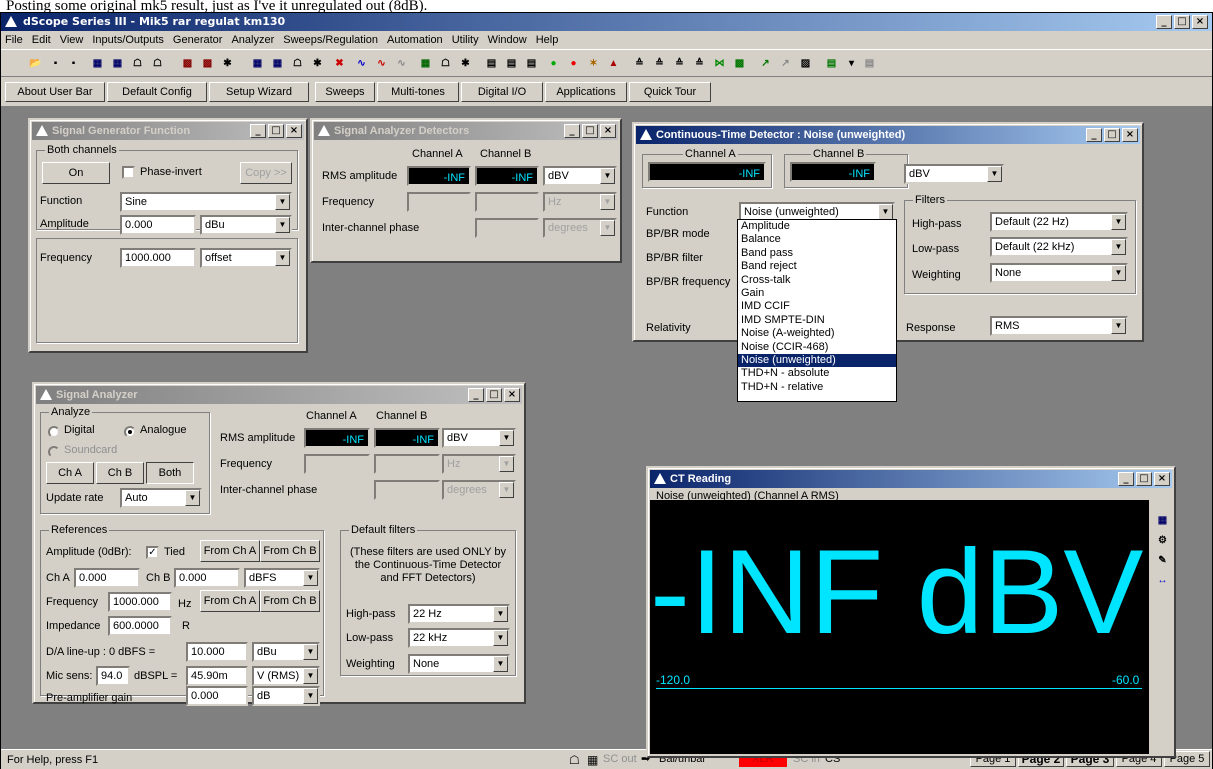 This screenshot has height=769, width=1213. I want to click on menu-window: Window, so click(507, 40).